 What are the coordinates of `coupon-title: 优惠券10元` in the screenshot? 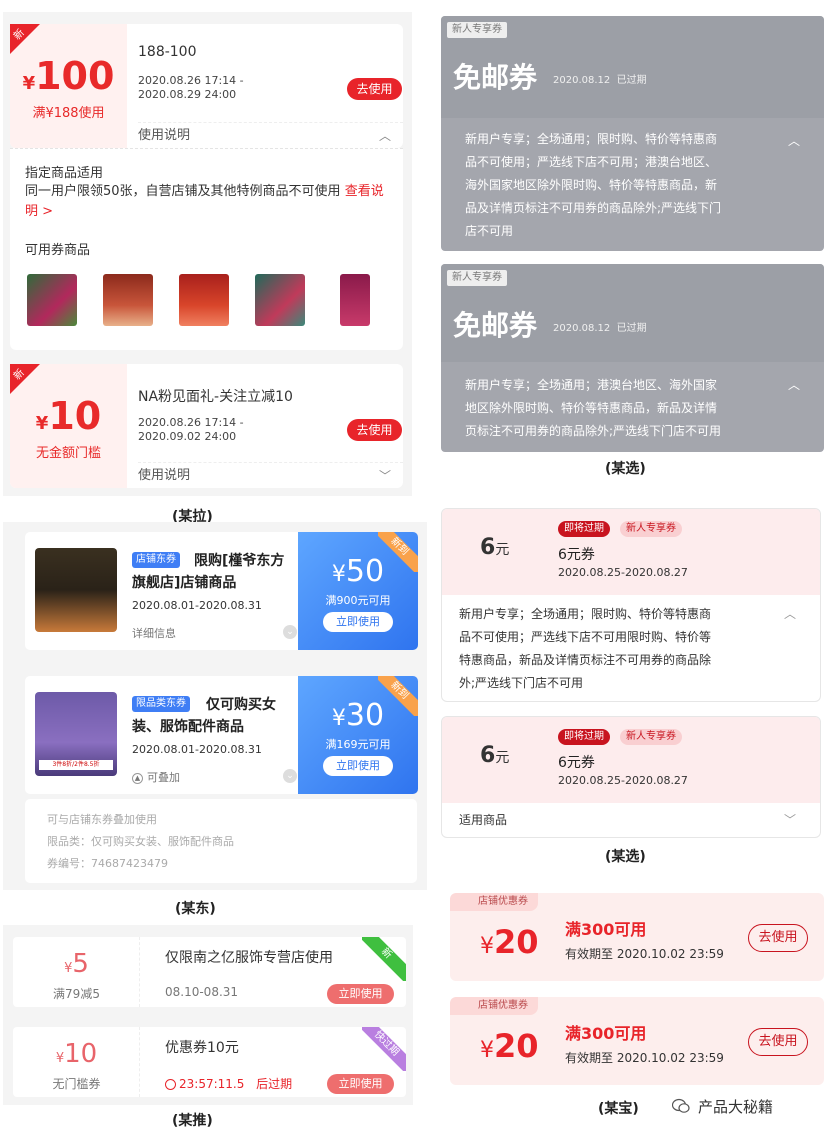 It's located at (202, 1048).